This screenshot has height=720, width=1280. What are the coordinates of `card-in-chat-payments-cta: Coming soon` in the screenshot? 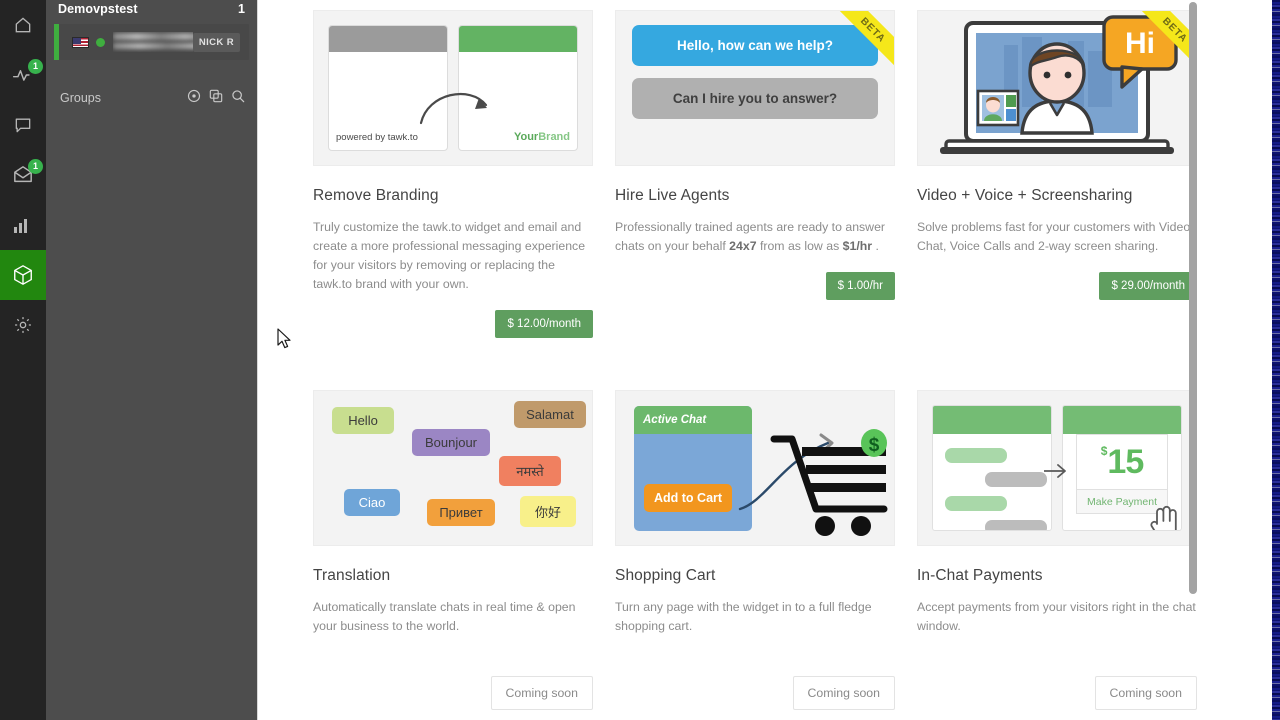 It's located at (1057, 693).